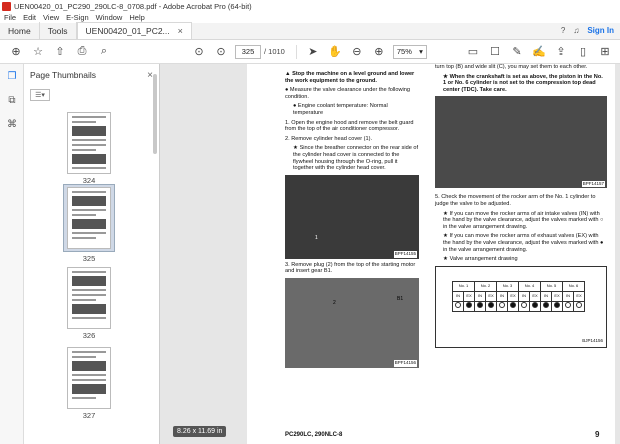 The height and width of the screenshot is (444, 620). What do you see at coordinates (77, 17) in the screenshot?
I see `menu-esign: E-Sign` at bounding box center [77, 17].